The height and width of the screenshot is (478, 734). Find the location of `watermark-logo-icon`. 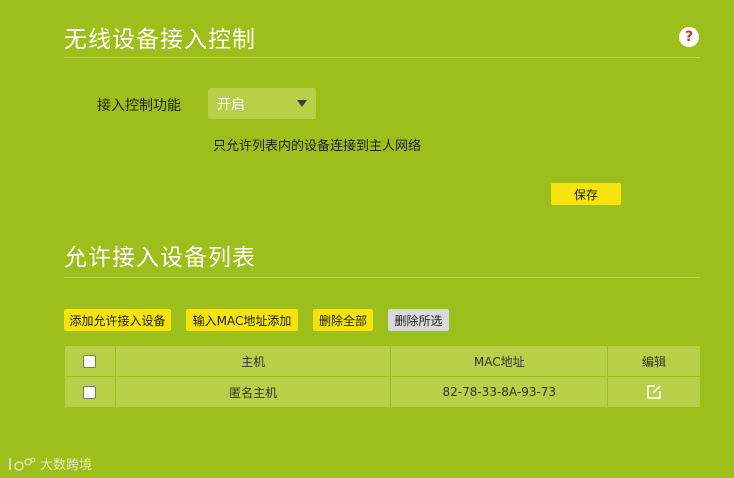

watermark-logo-icon is located at coordinates (22, 464).